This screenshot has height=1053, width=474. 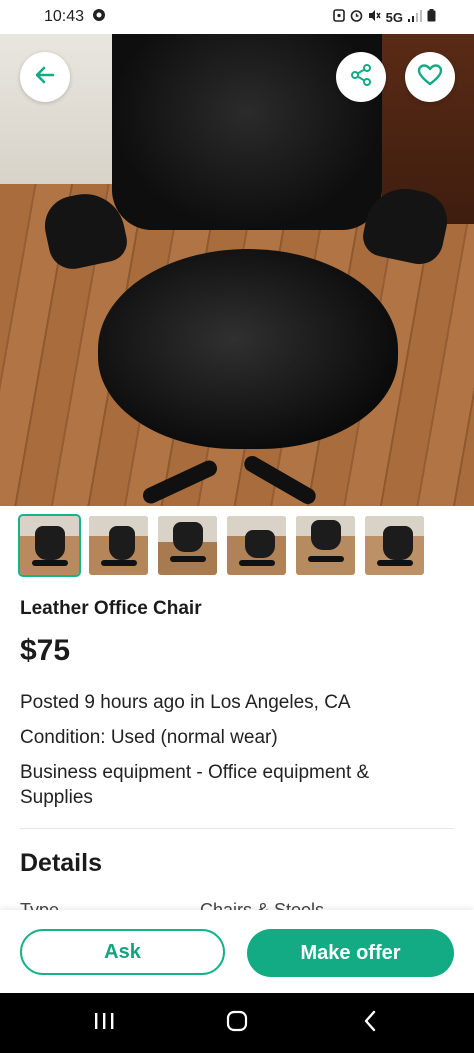 I want to click on condition-info: Condition: Used (normal wear), so click(x=149, y=737).